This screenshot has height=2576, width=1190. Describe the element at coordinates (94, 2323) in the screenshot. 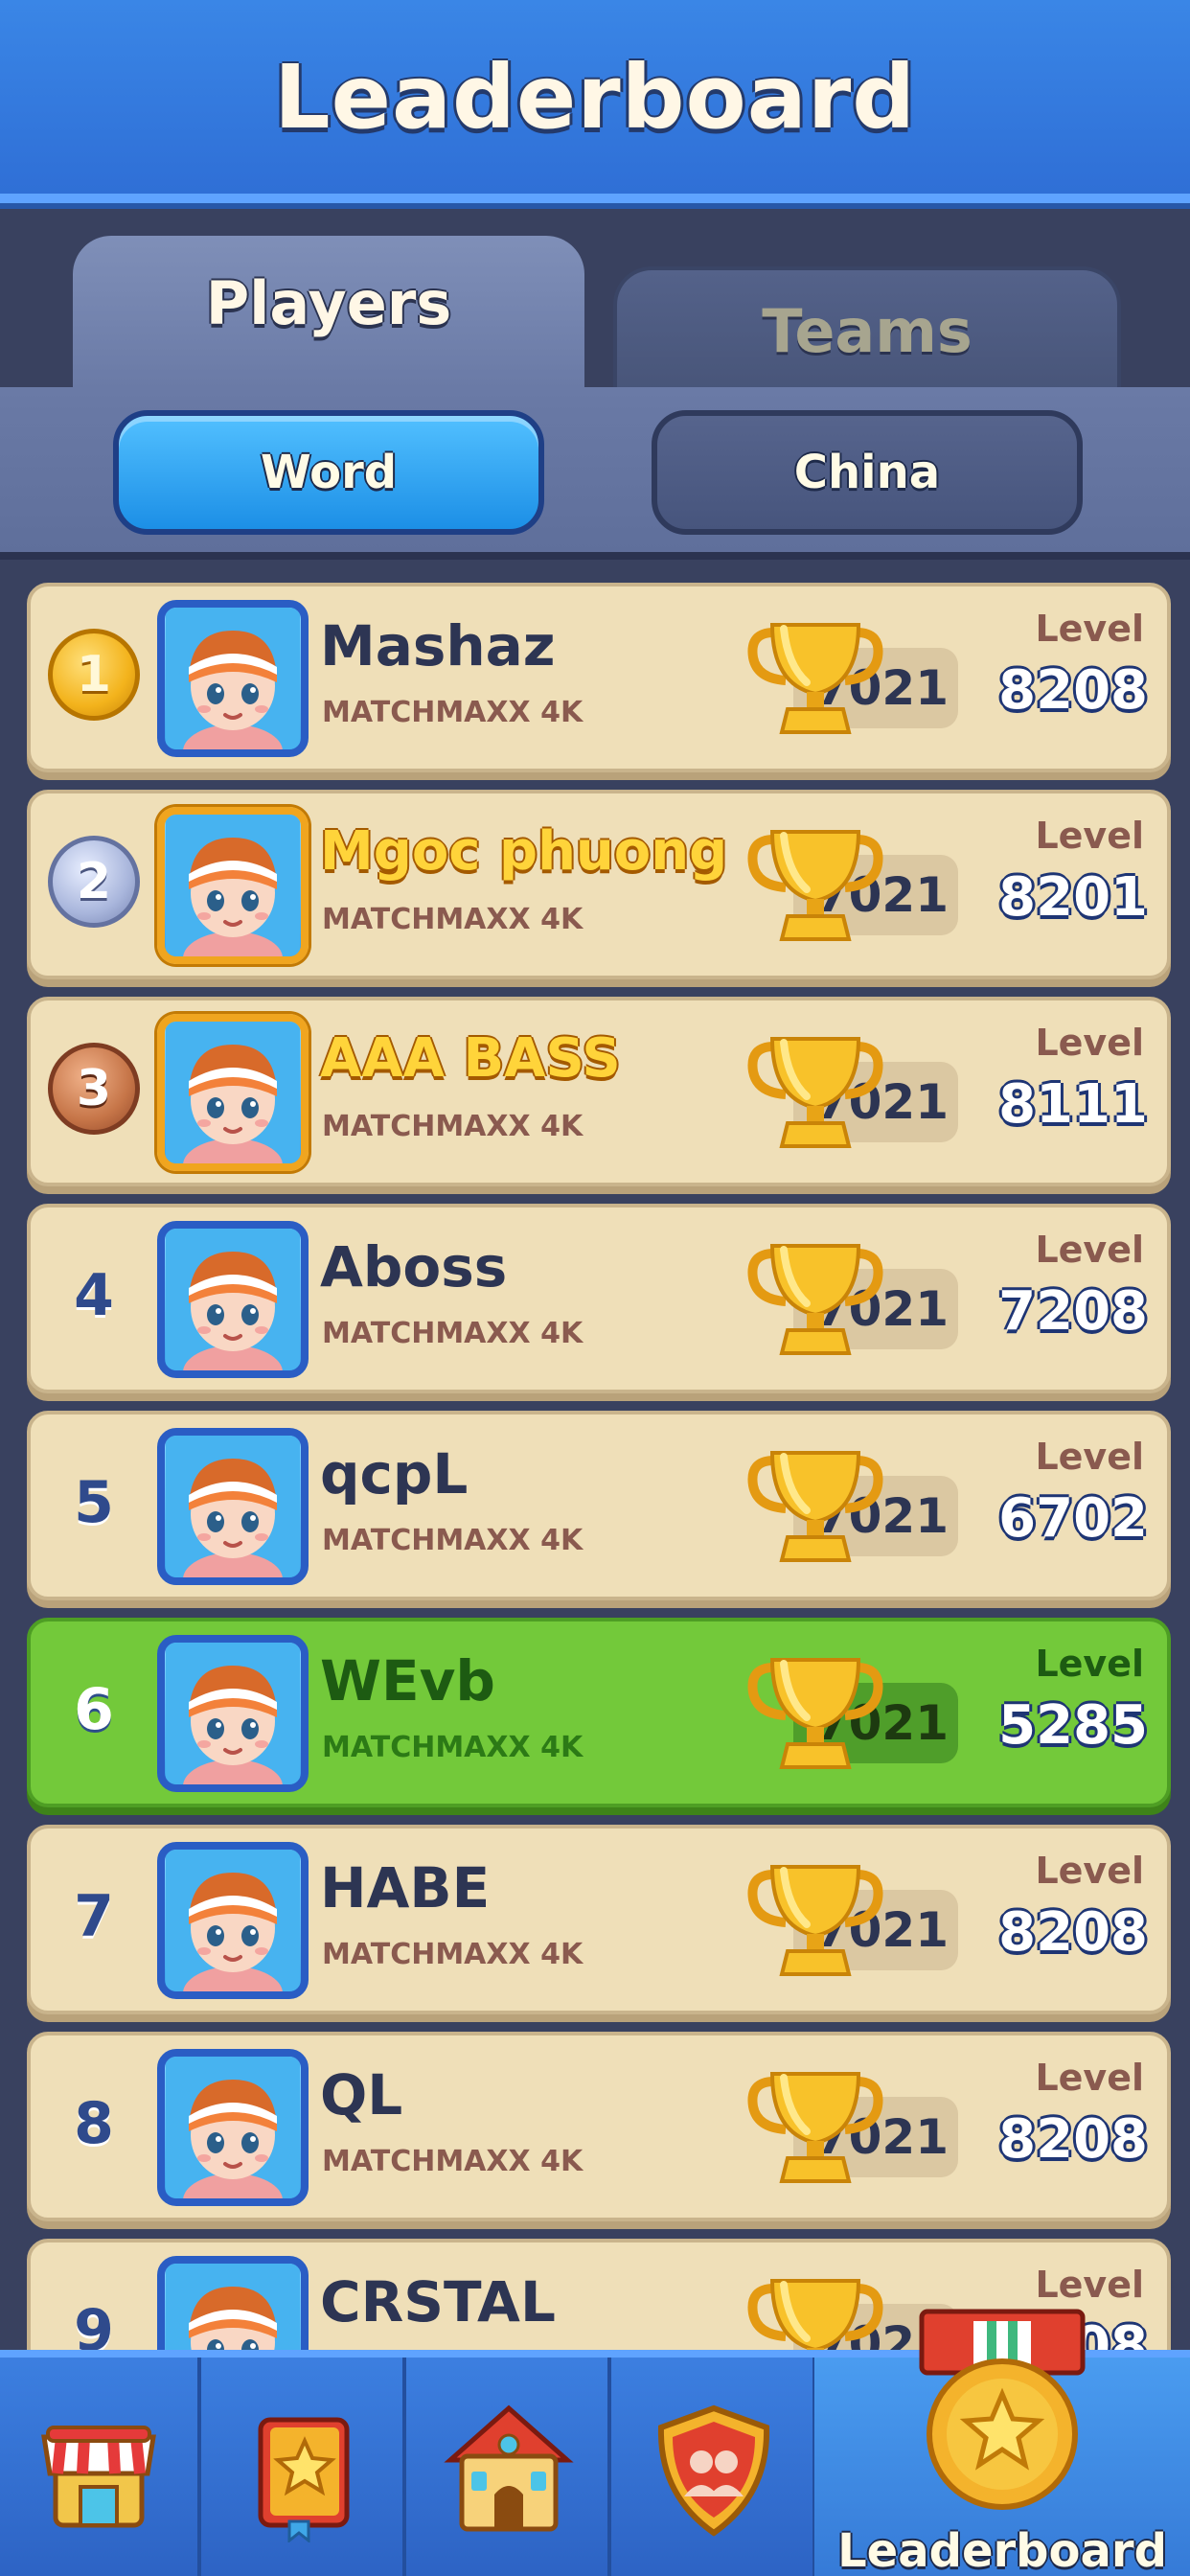

I see `rank-number: 9` at that location.